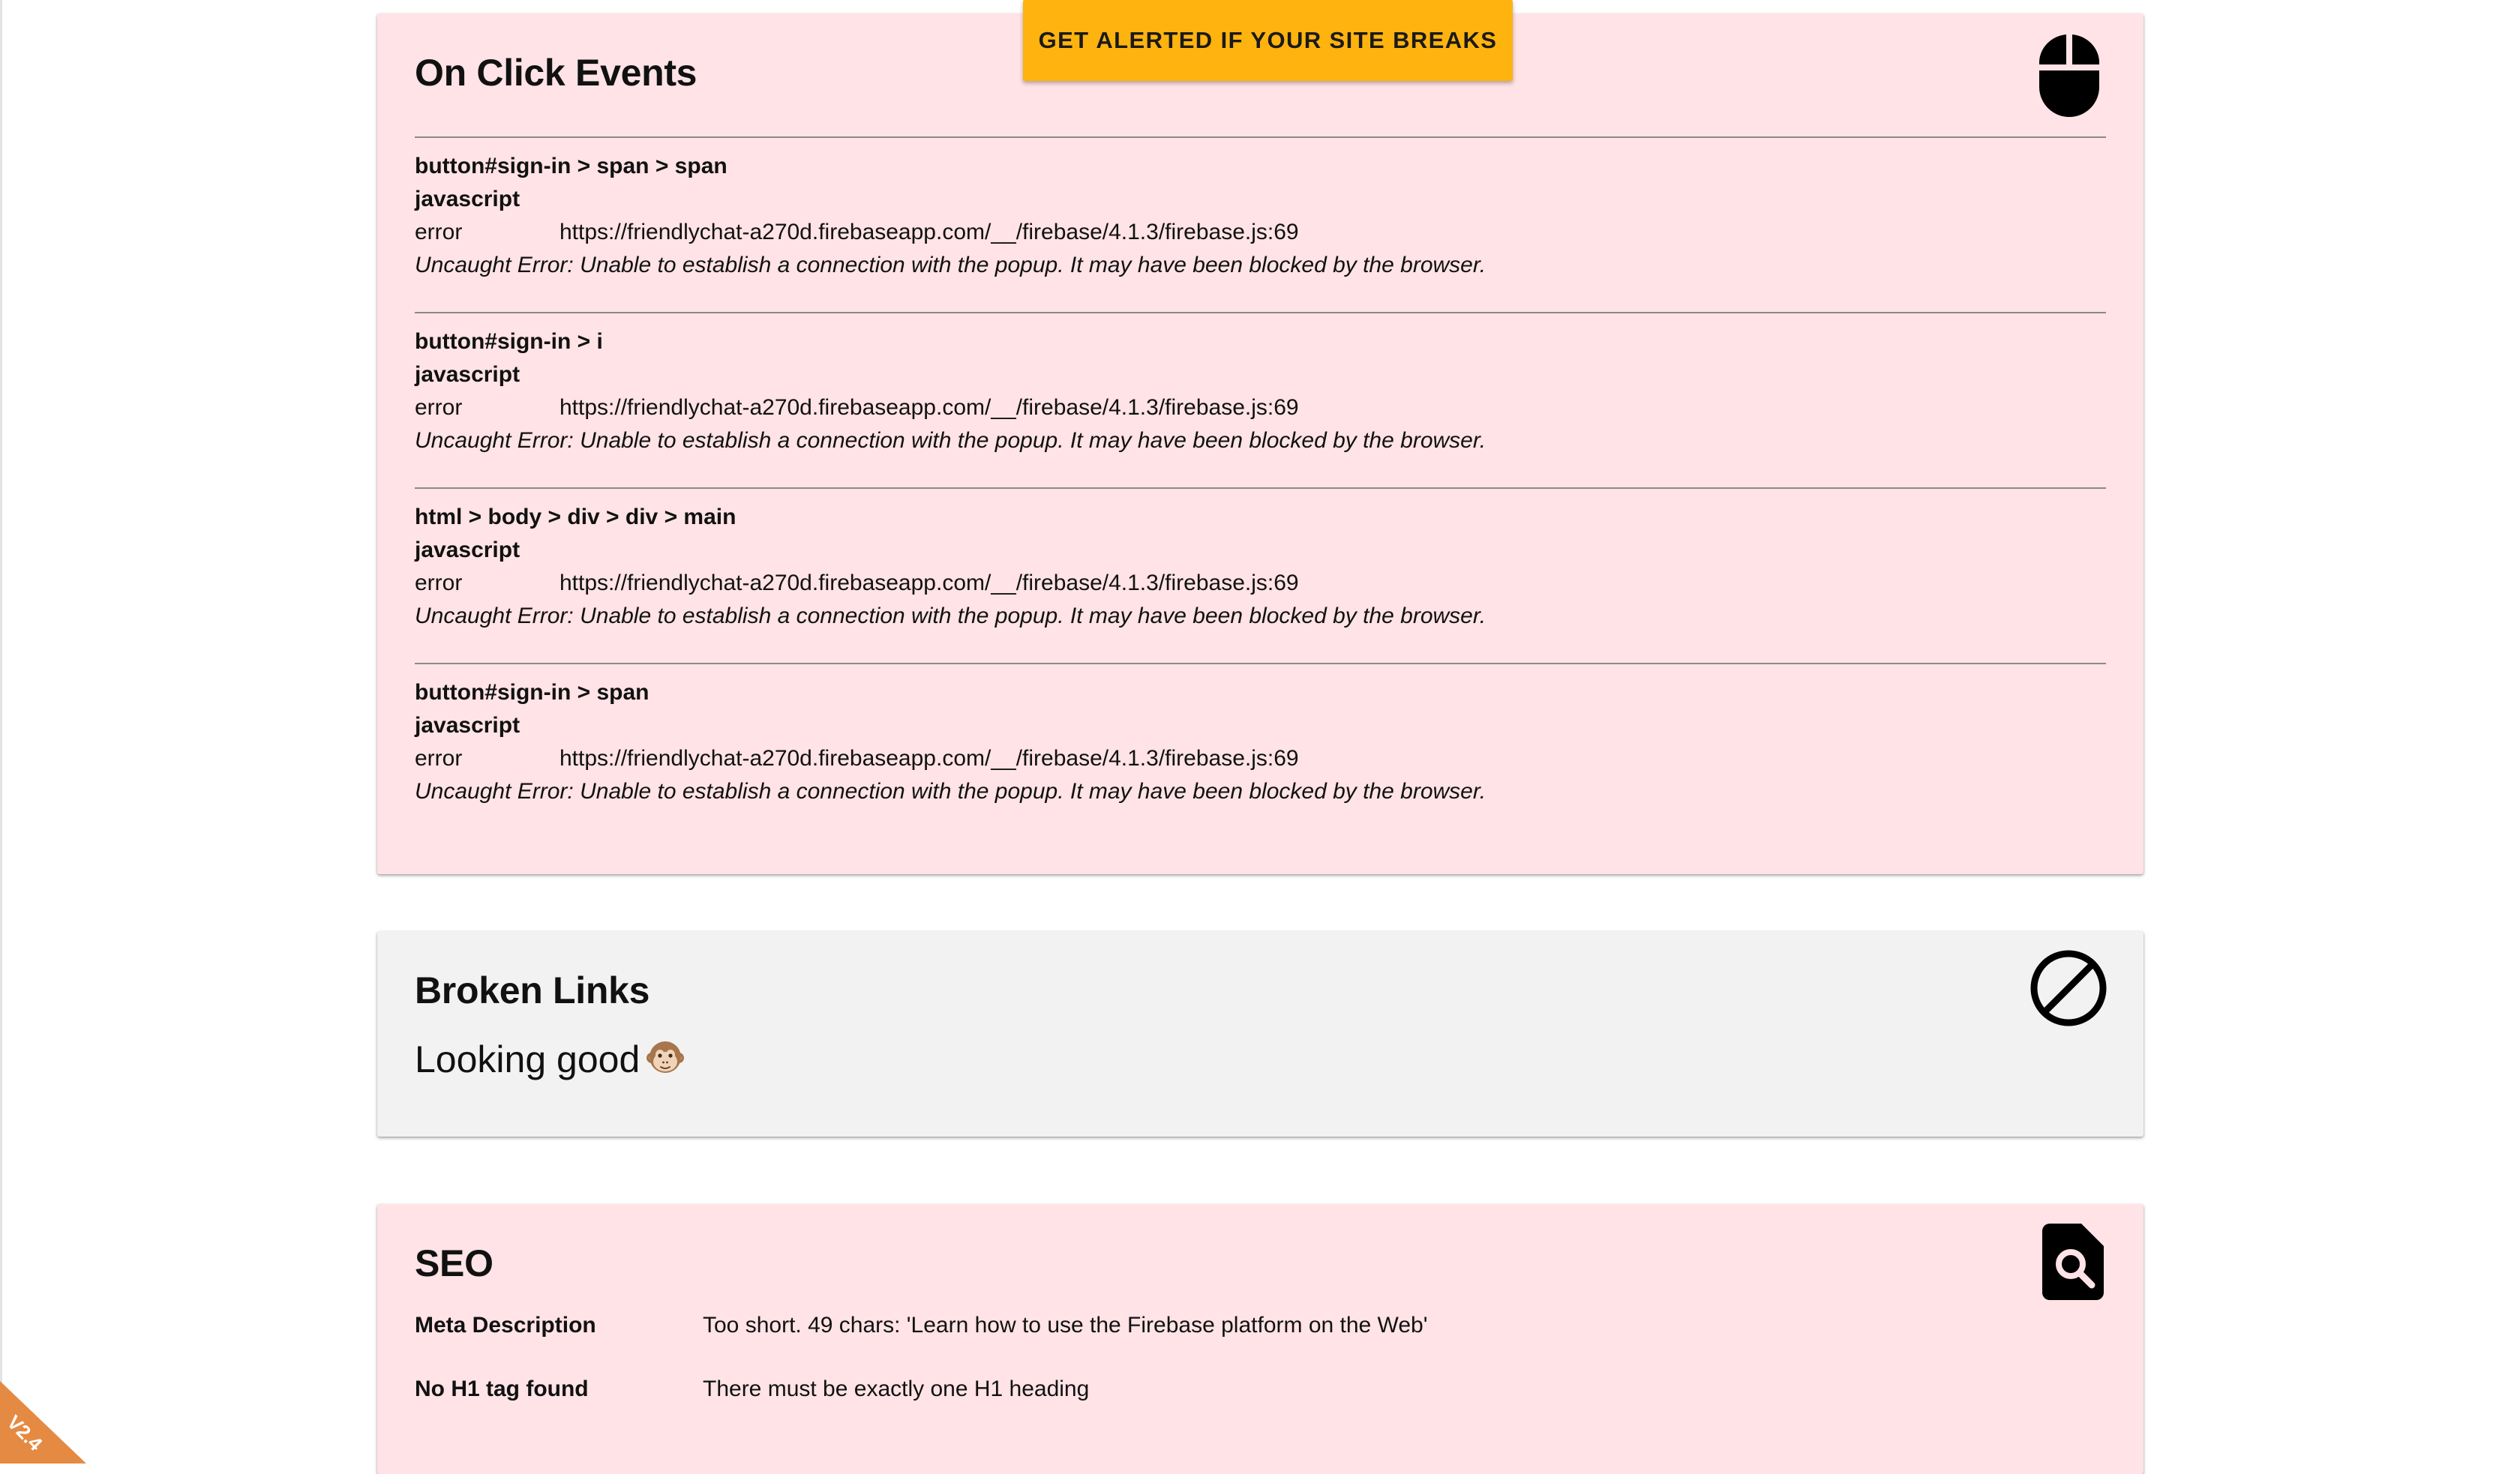  Describe the element at coordinates (1268, 40) in the screenshot. I see `get-alerted-button: GET ALERTED IF YOUR SITE BREAKS` at that location.